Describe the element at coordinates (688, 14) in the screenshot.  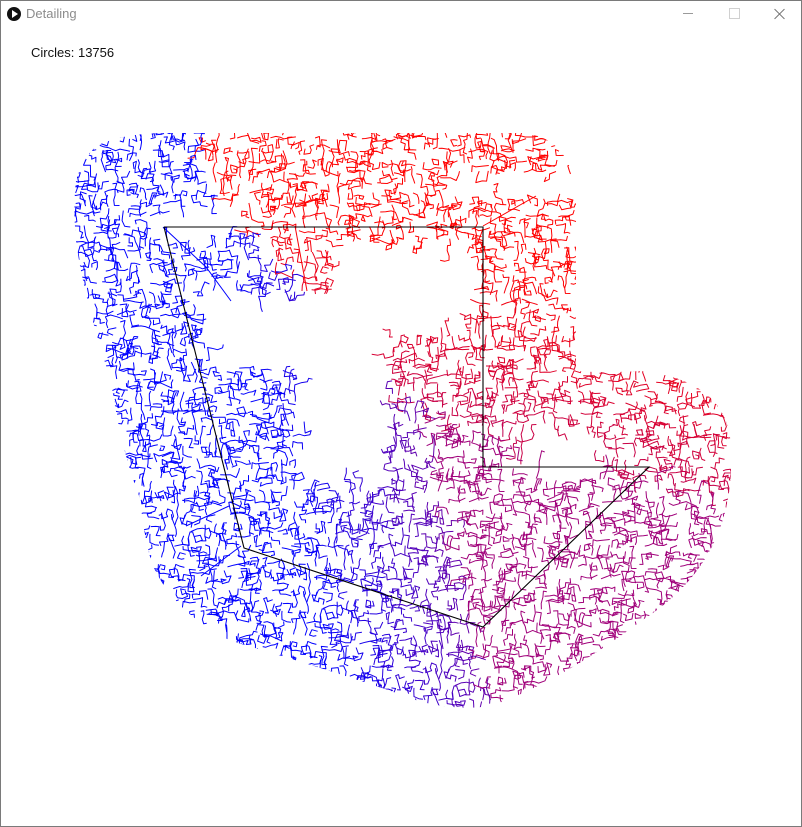
I see `minimize-button` at that location.